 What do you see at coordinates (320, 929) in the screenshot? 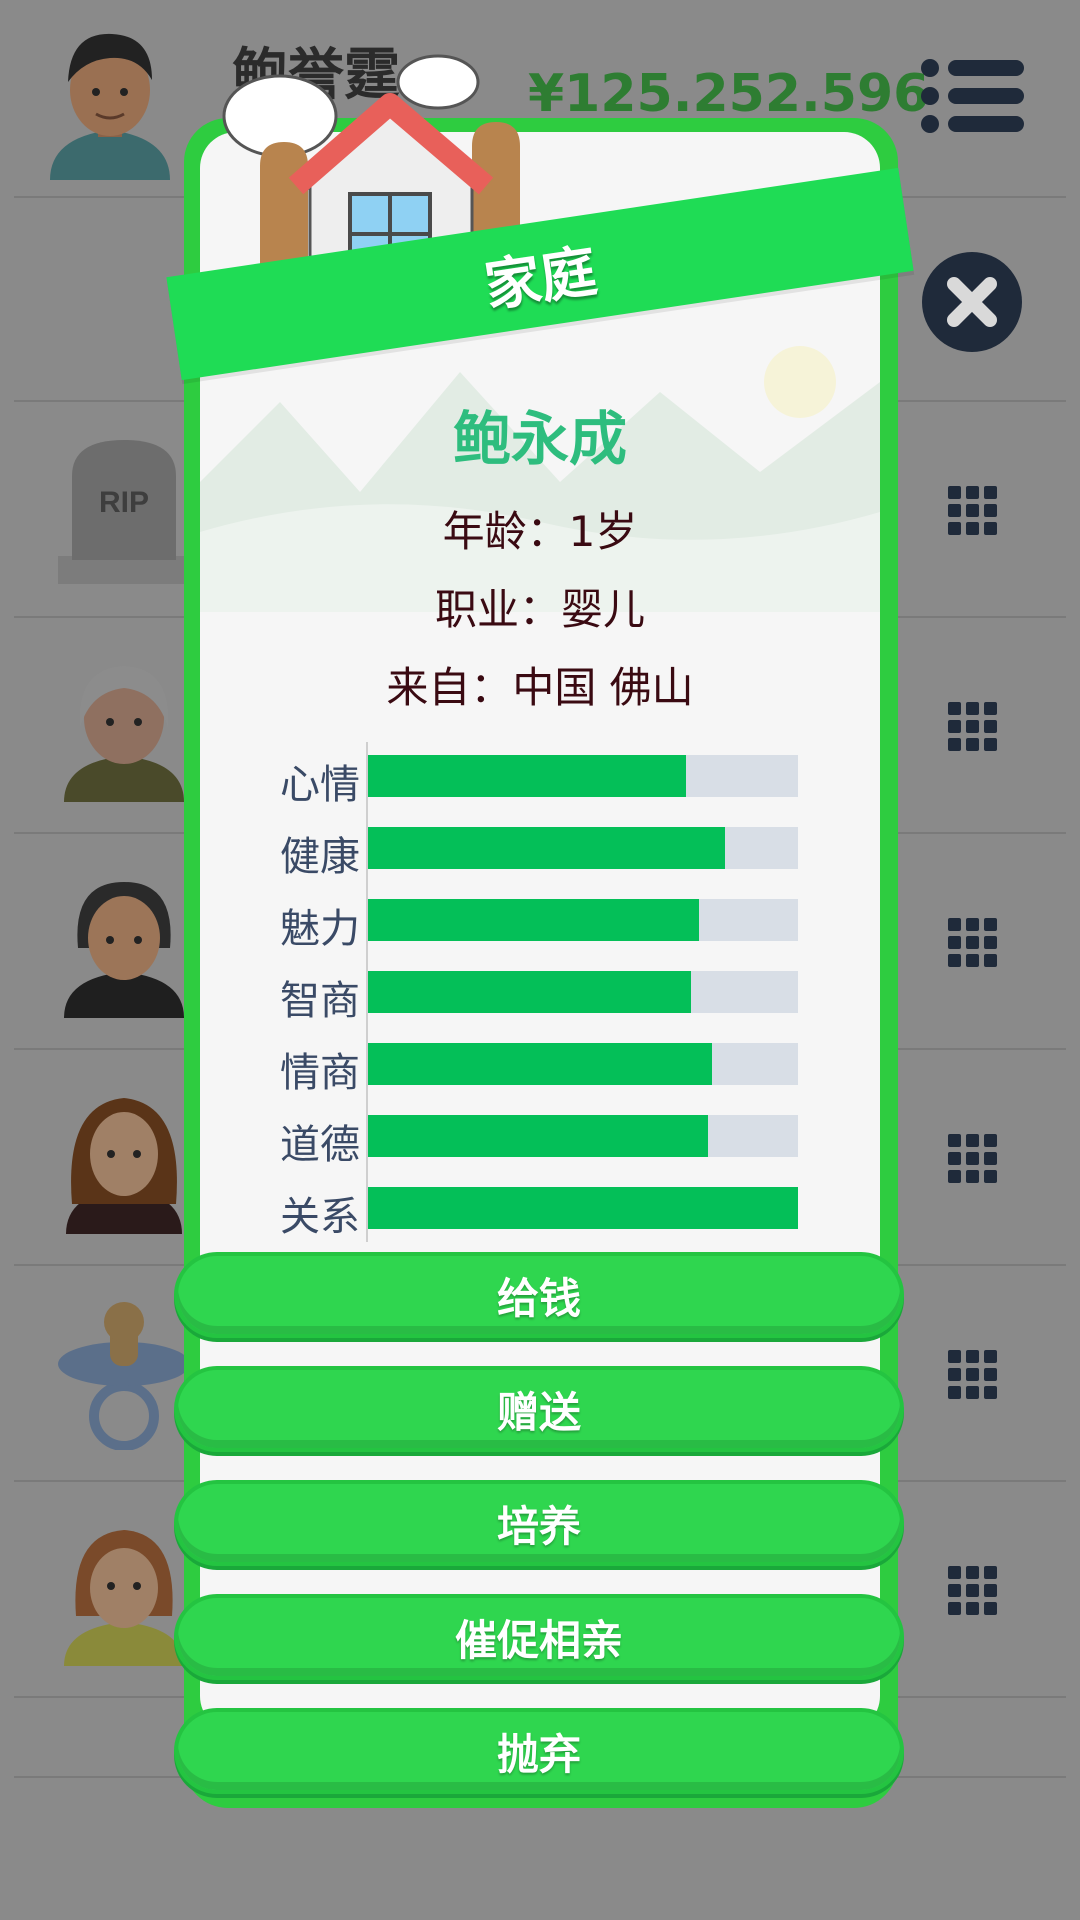
I see `stat-label-charm: 魅力` at bounding box center [320, 929].